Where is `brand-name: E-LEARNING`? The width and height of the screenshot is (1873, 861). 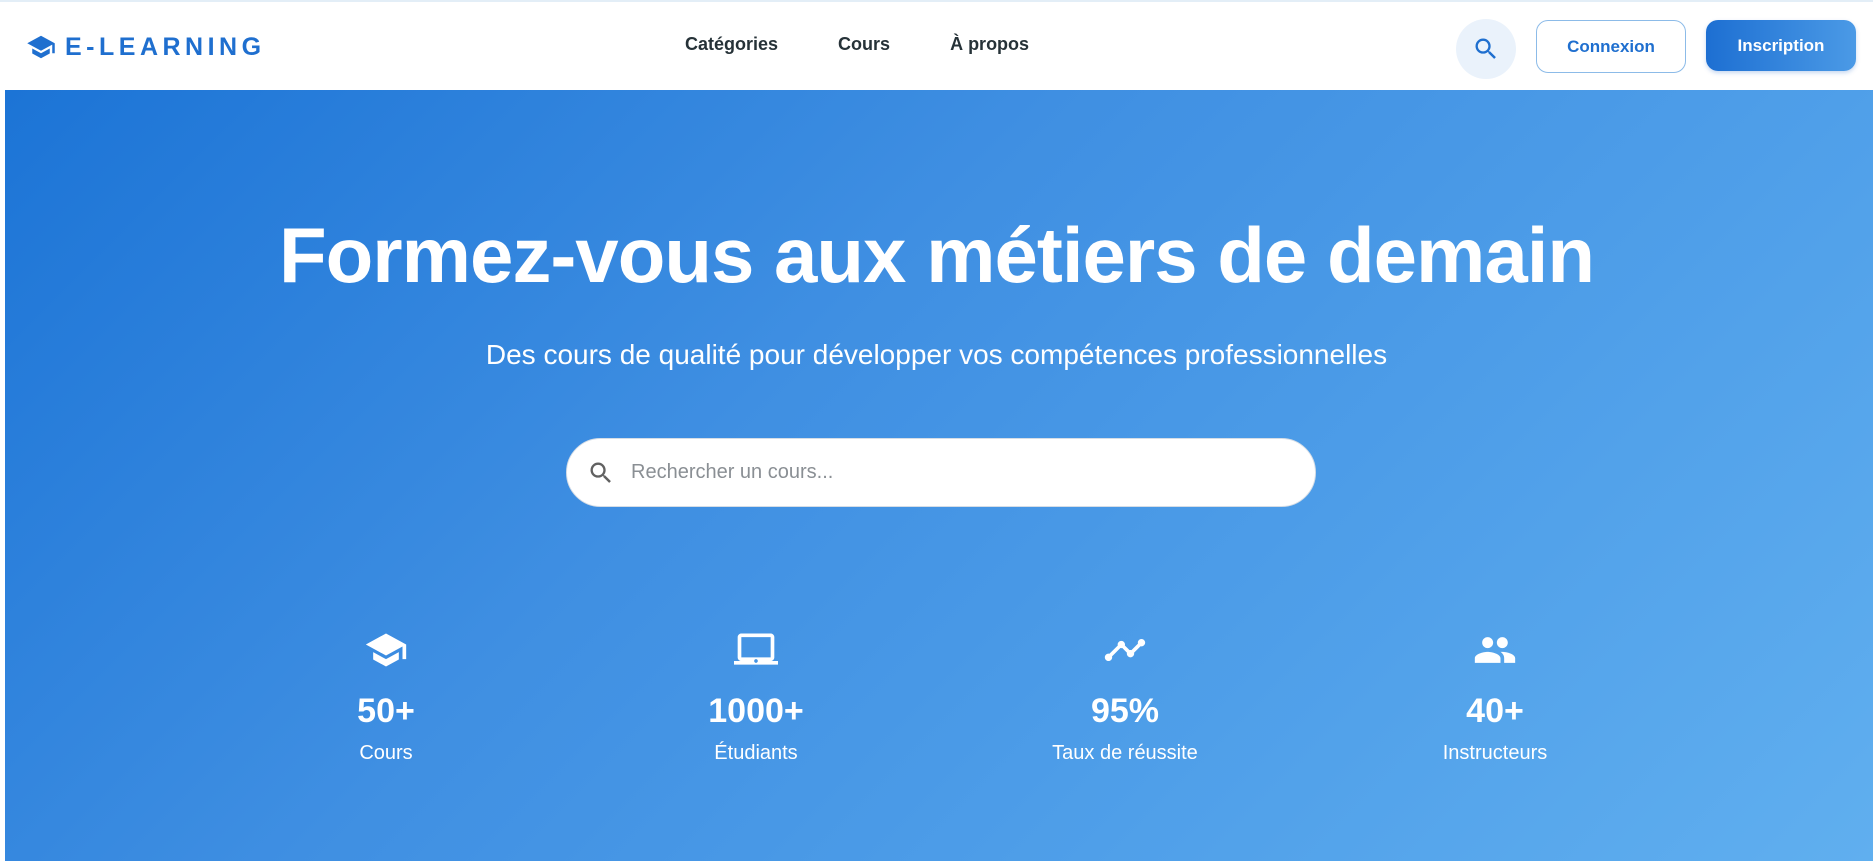 brand-name: E-LEARNING is located at coordinates (165, 46).